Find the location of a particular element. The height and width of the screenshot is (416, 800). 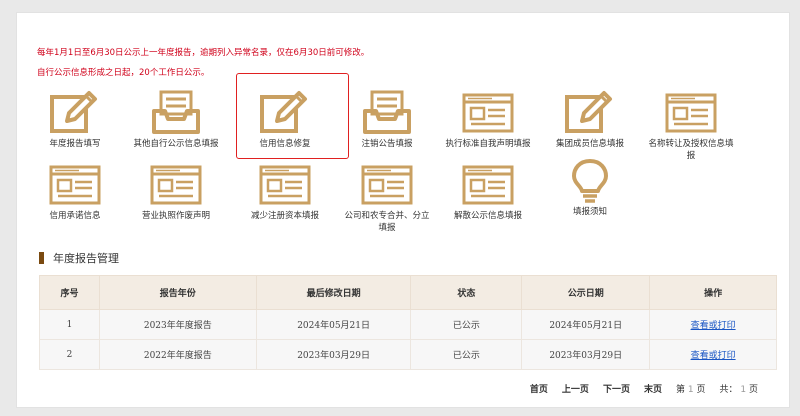

lightbulb-icon is located at coordinates (590, 180).